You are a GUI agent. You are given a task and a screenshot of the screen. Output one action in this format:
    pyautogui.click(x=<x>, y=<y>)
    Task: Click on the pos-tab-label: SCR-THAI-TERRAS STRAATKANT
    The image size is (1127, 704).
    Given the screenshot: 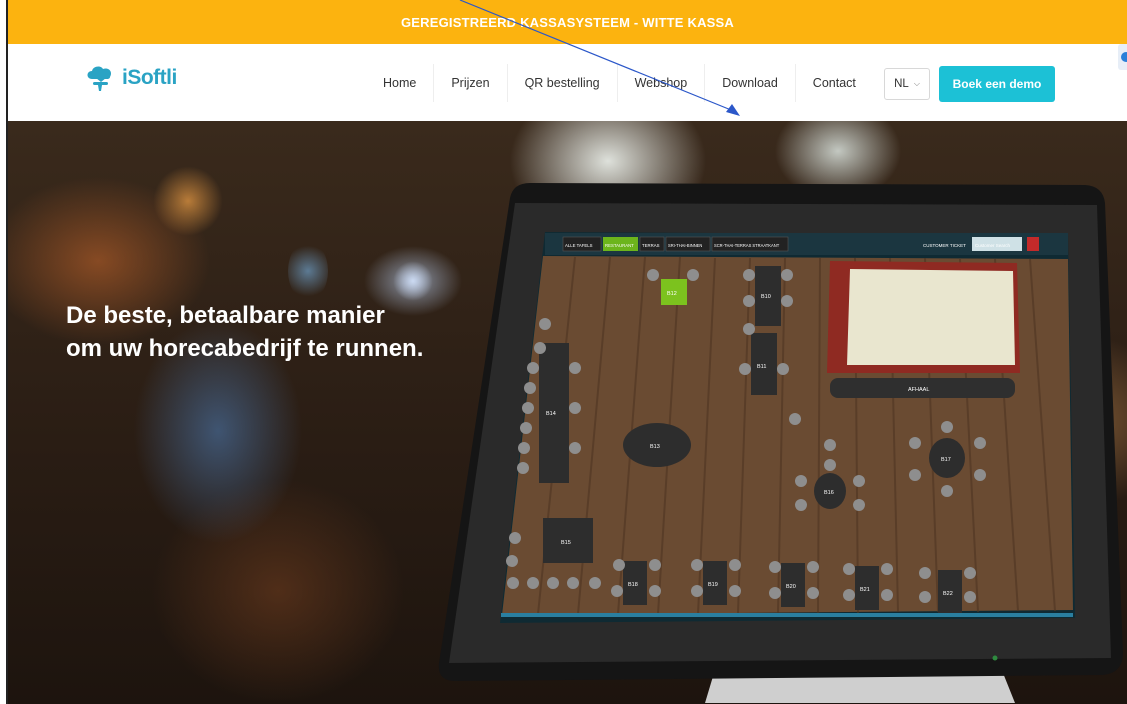 What is the action you would take?
    pyautogui.click(x=747, y=245)
    